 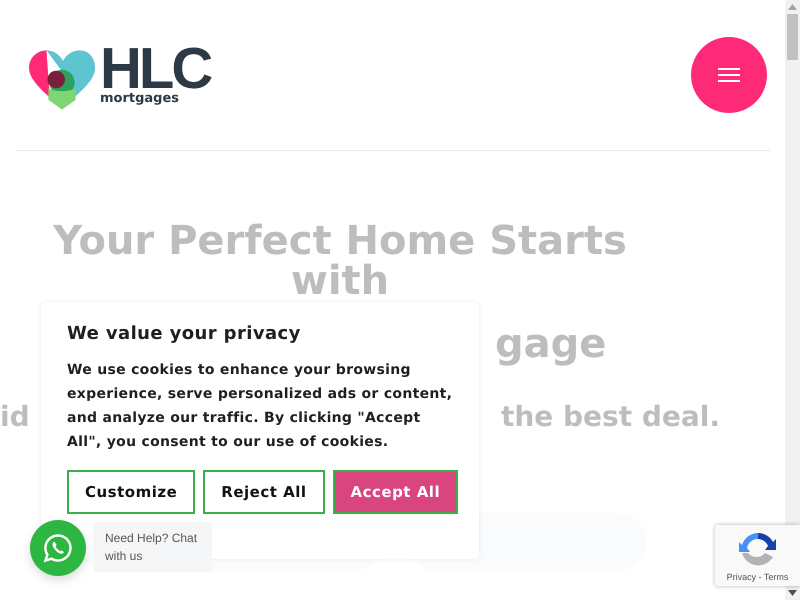 What do you see at coordinates (340, 281) in the screenshot?
I see `hero-heading: with` at bounding box center [340, 281].